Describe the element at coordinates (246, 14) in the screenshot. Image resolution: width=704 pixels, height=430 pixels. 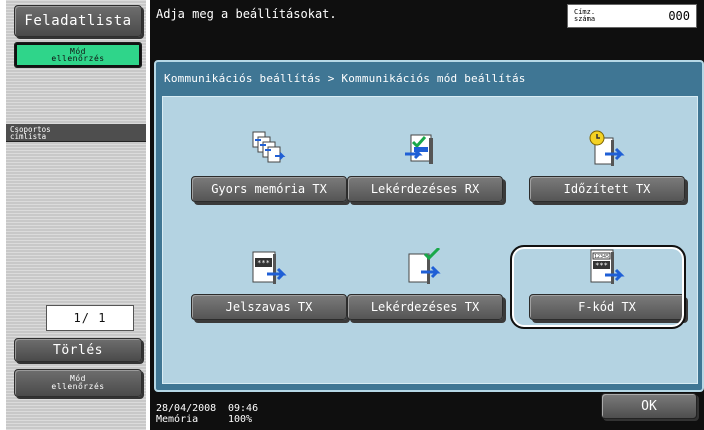
I see `instruction-text: Adja meg a beállításokat.` at that location.